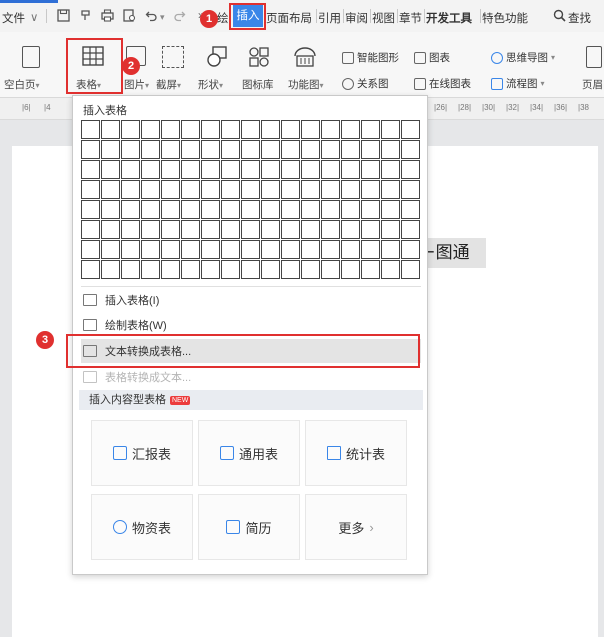 This screenshot has height=637, width=604. I want to click on tab-view: 视图, so click(383, 18).